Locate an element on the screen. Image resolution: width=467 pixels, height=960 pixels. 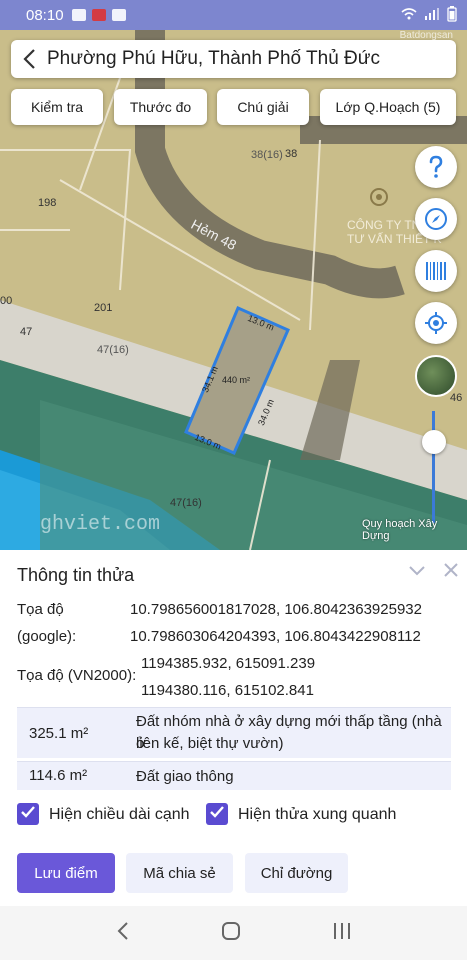
land-use-row: 114.6 m² Đất giao thông is located at coordinates (234, 775).